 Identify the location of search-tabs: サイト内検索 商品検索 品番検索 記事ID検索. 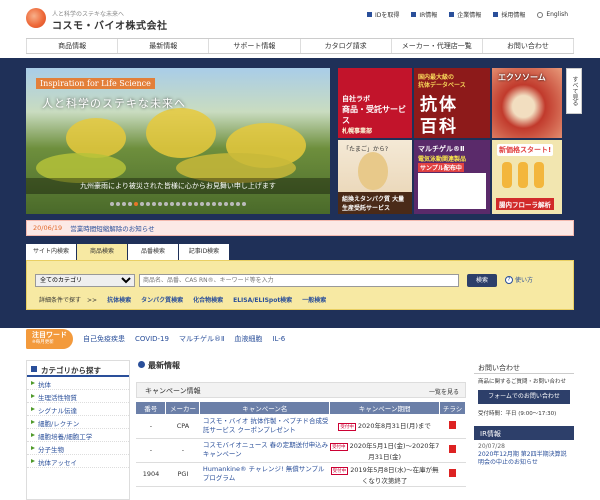
(127, 252).